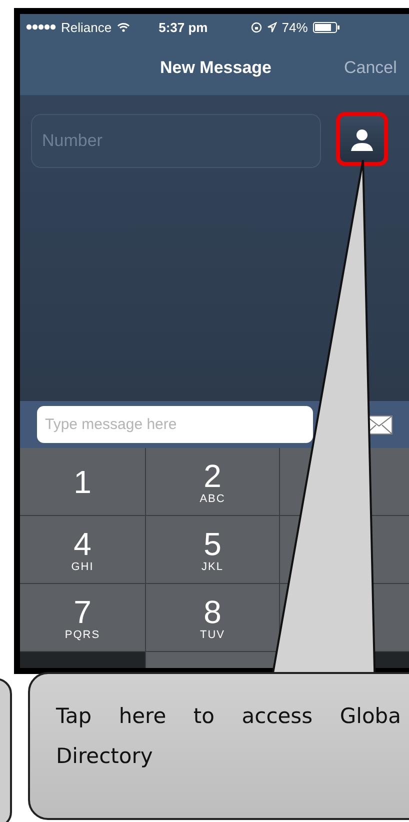  What do you see at coordinates (41, 27) in the screenshot?
I see `signal-icon` at bounding box center [41, 27].